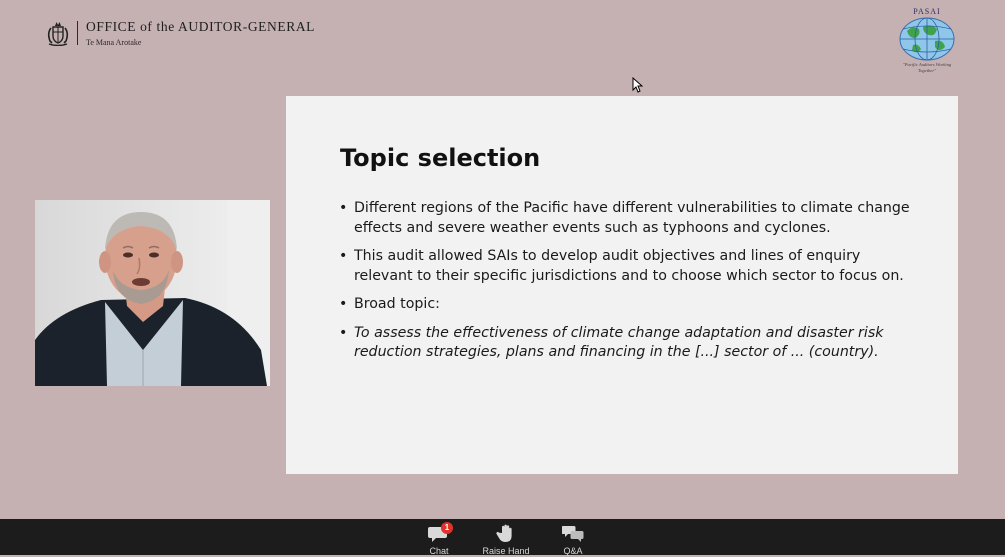  Describe the element at coordinates (440, 533) in the screenshot. I see `chat-icon: 1` at that location.